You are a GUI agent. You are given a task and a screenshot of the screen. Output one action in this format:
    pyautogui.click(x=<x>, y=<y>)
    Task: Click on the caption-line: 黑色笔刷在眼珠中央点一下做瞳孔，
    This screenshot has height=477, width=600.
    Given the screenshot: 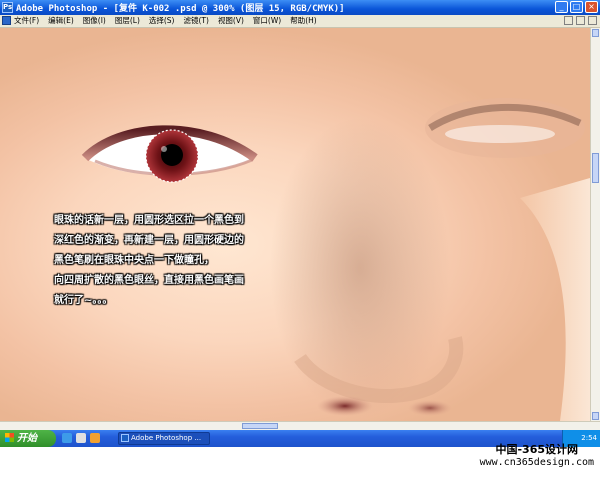 What is the action you would take?
    pyautogui.click(x=134, y=260)
    